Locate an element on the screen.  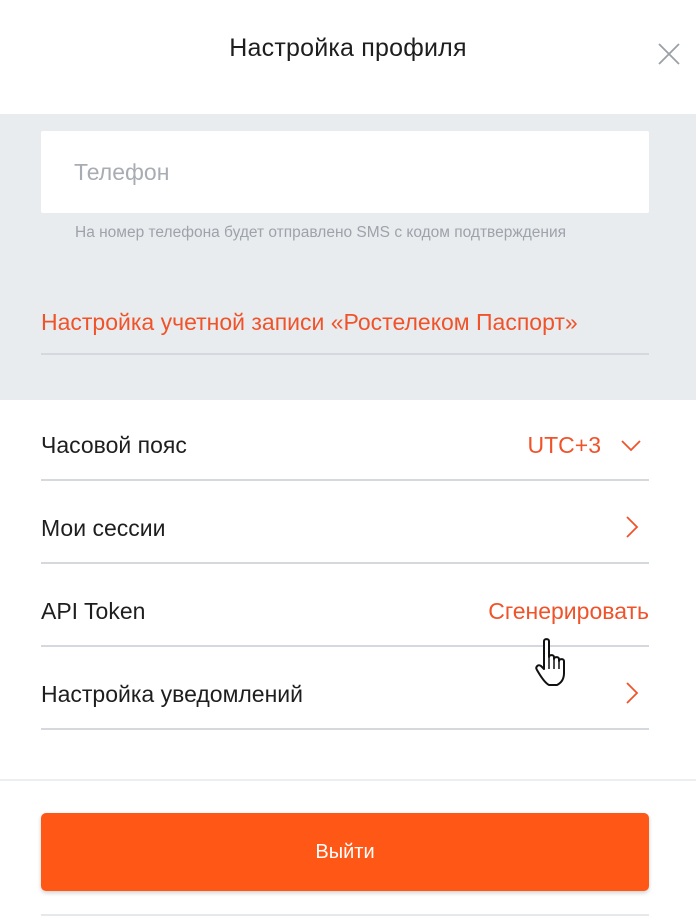
phone-input is located at coordinates (345, 172).